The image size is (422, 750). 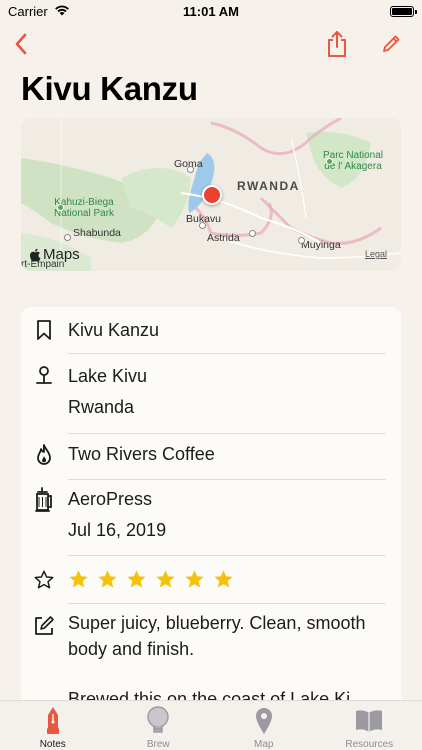 I want to click on back-button, so click(x=21, y=44).